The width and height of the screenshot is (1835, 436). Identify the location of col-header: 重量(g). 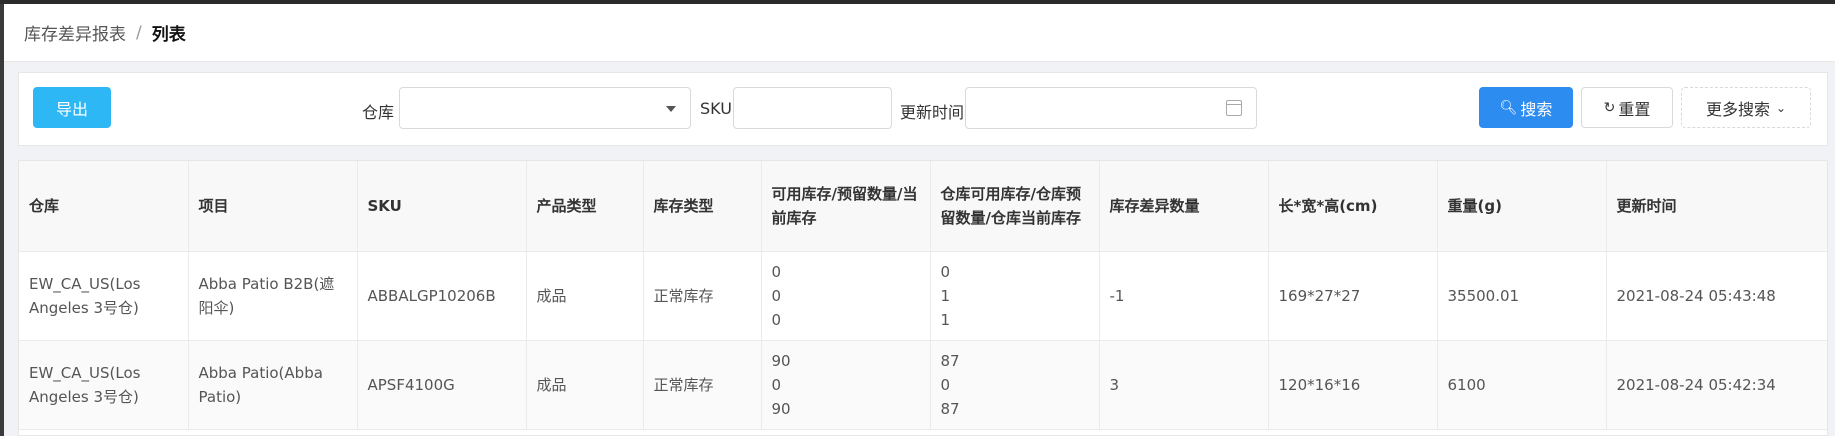
(1522, 206).